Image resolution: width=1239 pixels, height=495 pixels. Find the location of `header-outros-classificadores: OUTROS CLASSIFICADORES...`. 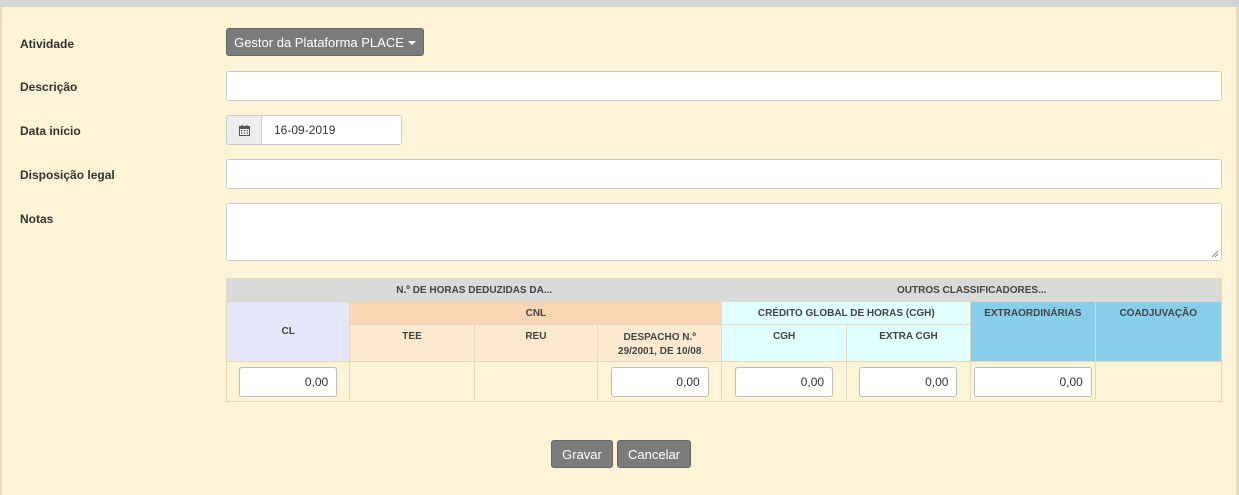

header-outros-classificadores: OUTROS CLASSIFICADORES... is located at coordinates (971, 290).